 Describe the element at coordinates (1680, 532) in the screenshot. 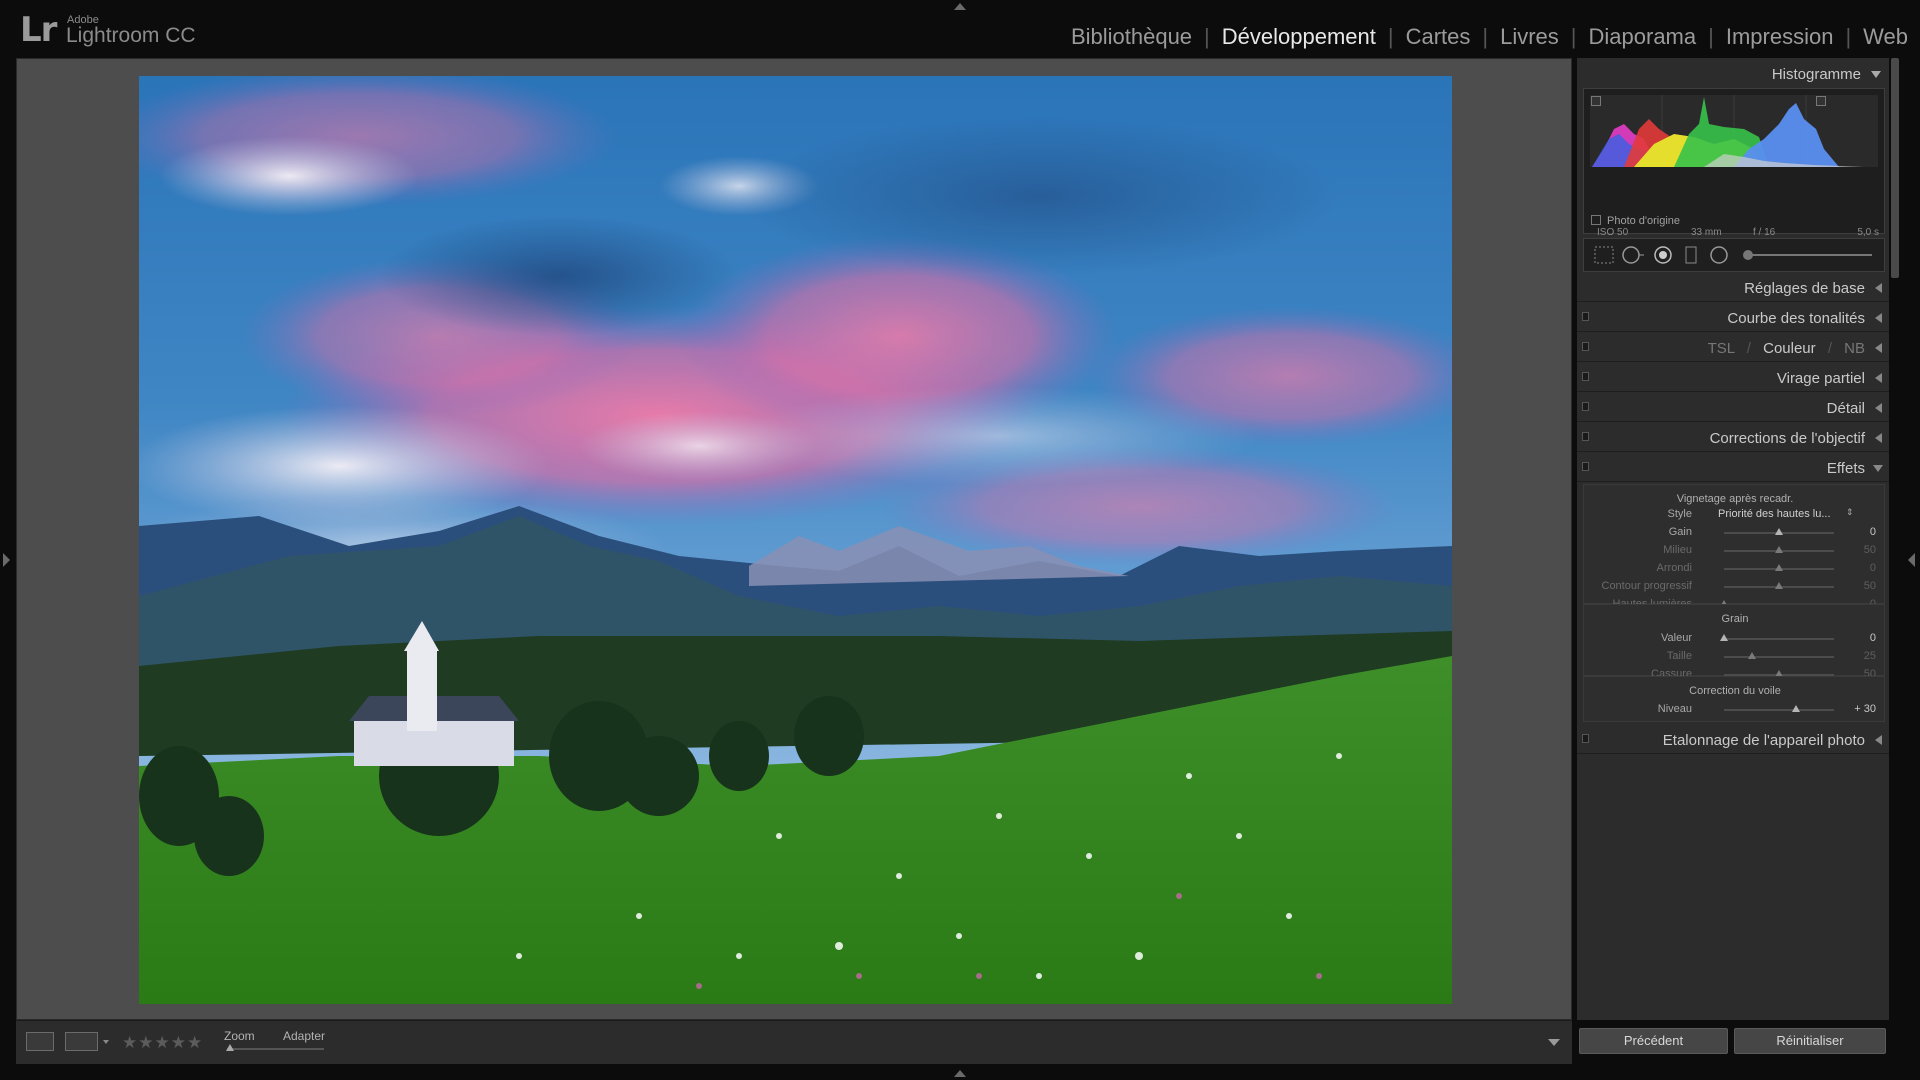

I see `slider-label: Gain` at that location.